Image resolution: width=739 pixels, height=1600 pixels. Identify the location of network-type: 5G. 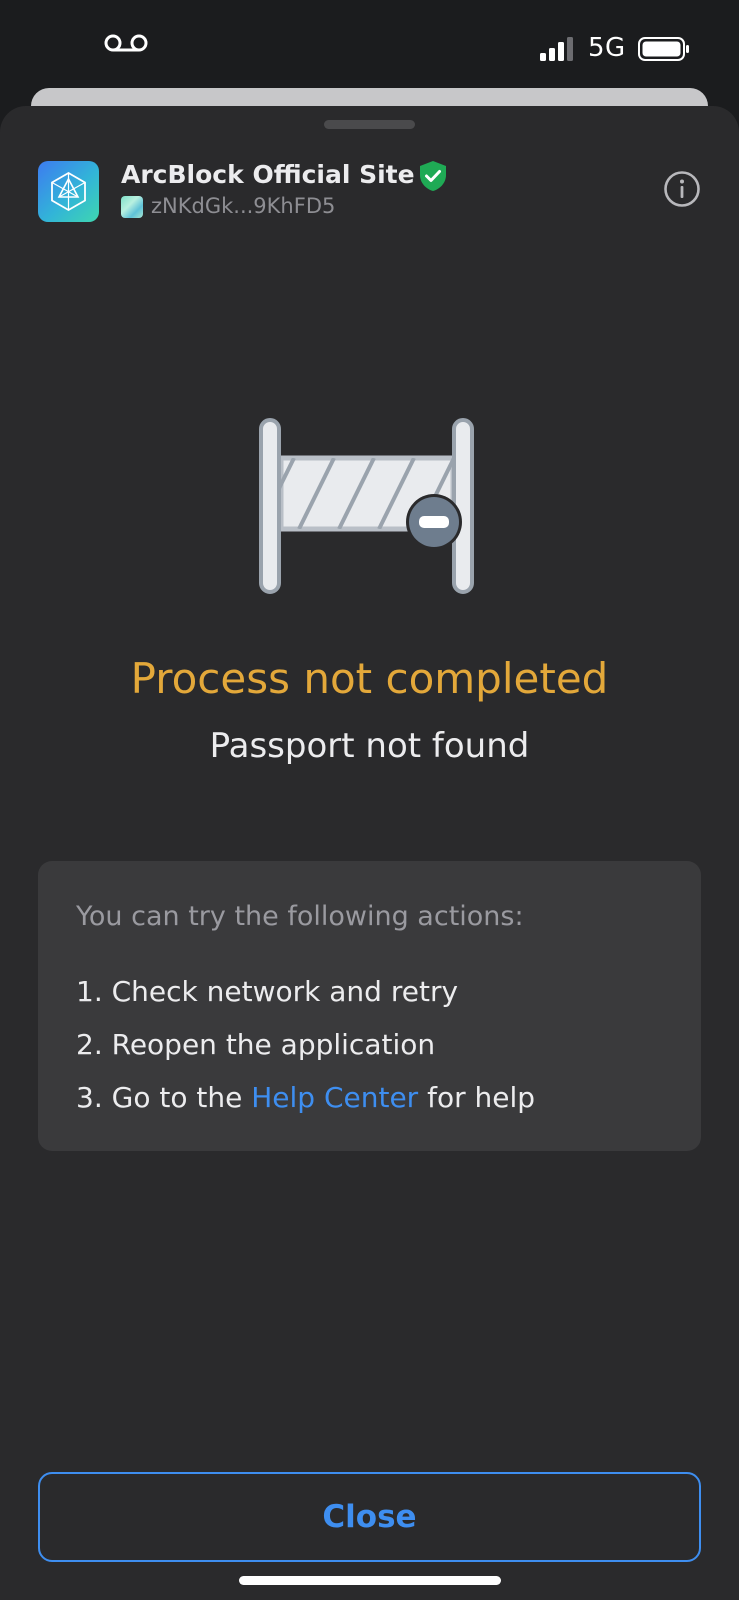
(607, 48).